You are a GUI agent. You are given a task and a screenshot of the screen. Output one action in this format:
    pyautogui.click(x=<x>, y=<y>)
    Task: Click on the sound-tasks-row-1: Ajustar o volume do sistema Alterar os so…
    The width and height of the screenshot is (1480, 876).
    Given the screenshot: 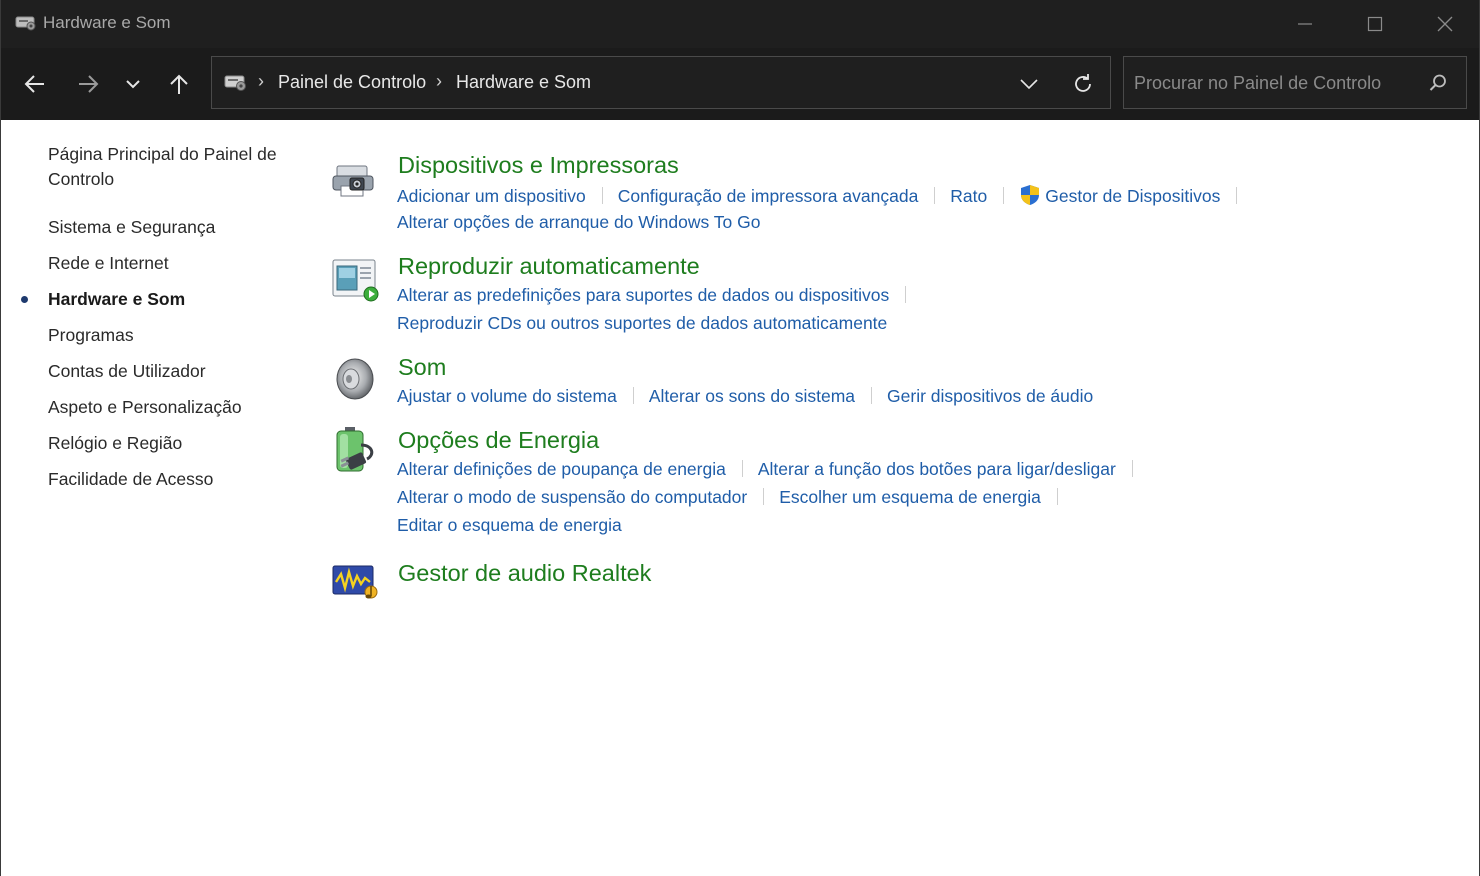 What is the action you would take?
    pyautogui.click(x=745, y=396)
    